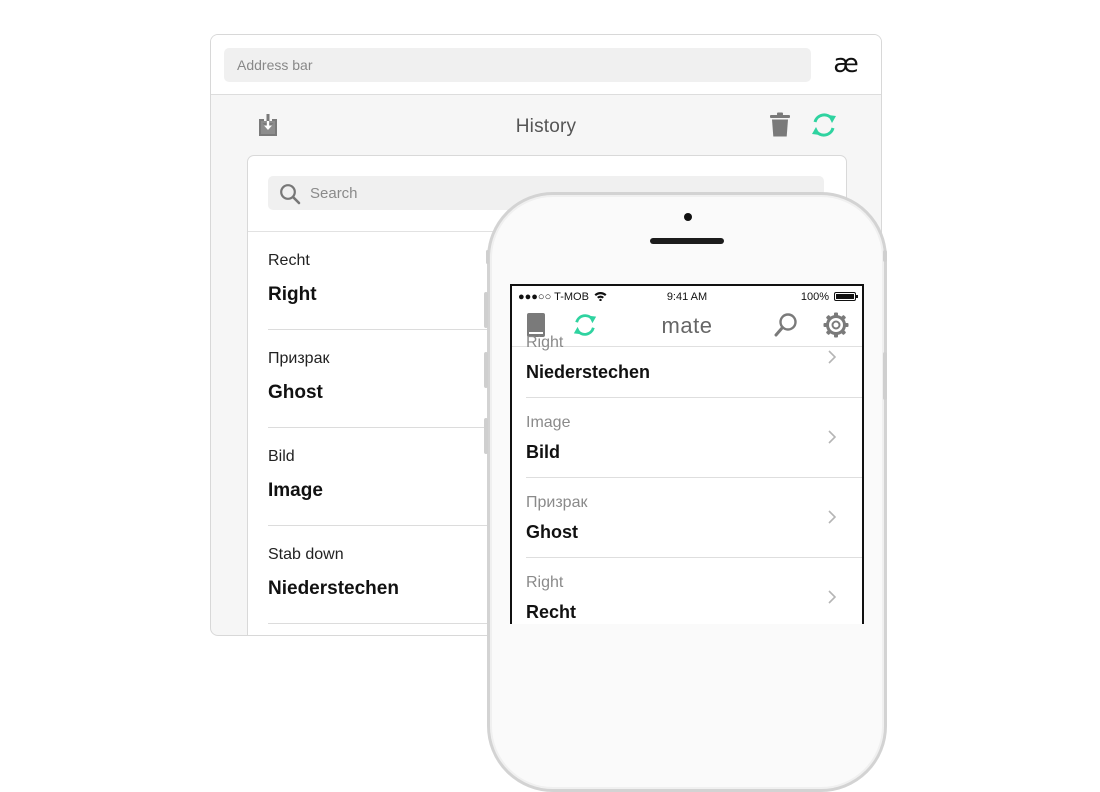  I want to click on address-bar-input, so click(517, 65).